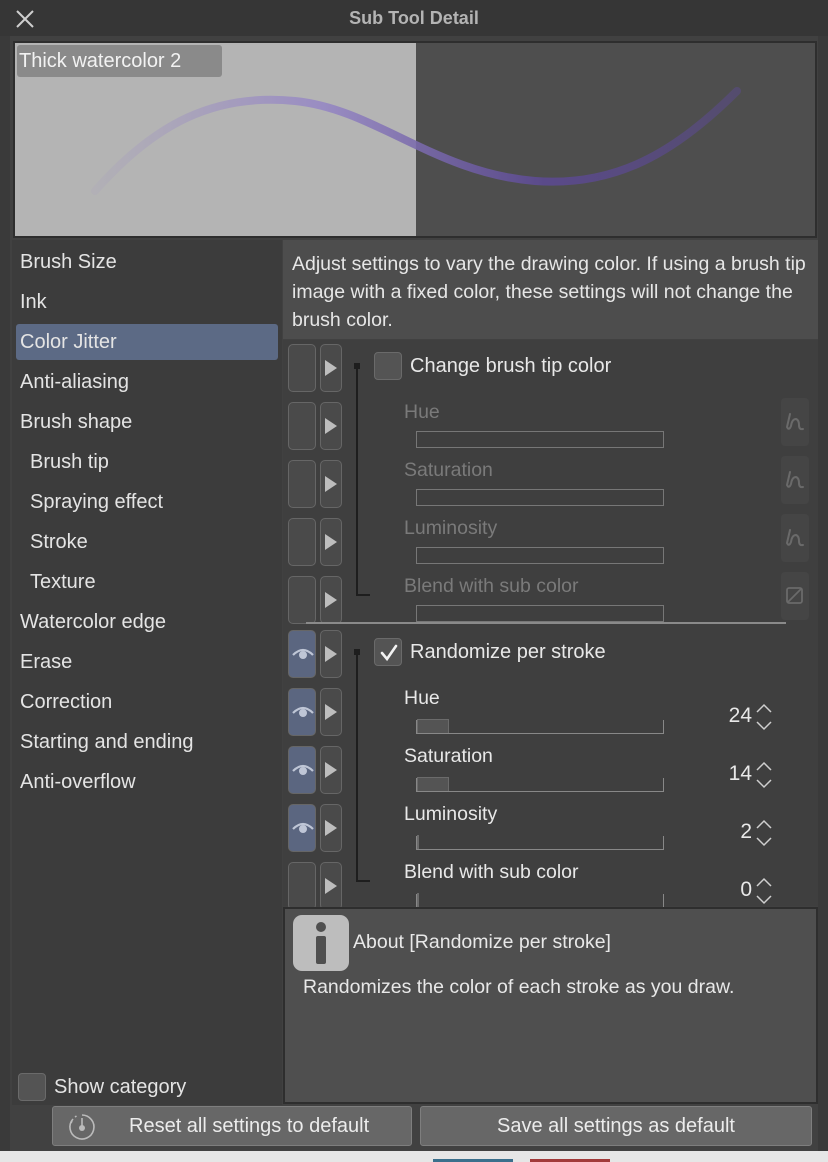 This screenshot has height=1162, width=828. Describe the element at coordinates (546, 623) in the screenshot. I see `group-divider` at that location.